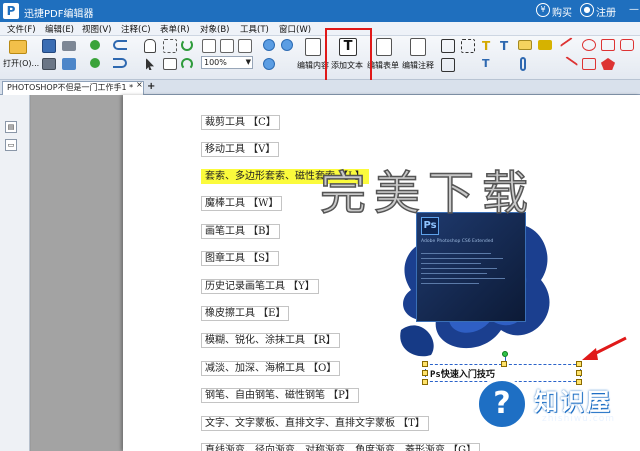 The height and width of the screenshot is (451, 640). What do you see at coordinates (187, 45) in the screenshot?
I see `rotate-left-icon` at bounding box center [187, 45].